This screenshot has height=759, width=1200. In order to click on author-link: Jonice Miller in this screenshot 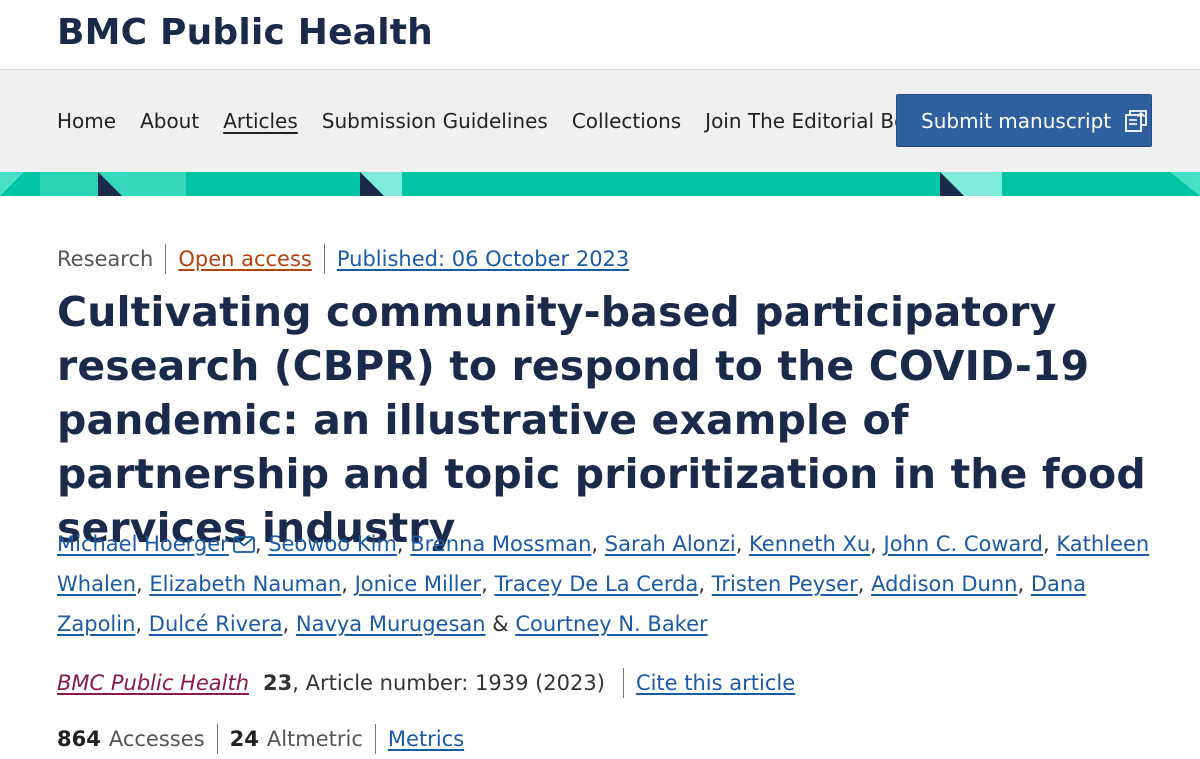, I will do `click(418, 584)`.